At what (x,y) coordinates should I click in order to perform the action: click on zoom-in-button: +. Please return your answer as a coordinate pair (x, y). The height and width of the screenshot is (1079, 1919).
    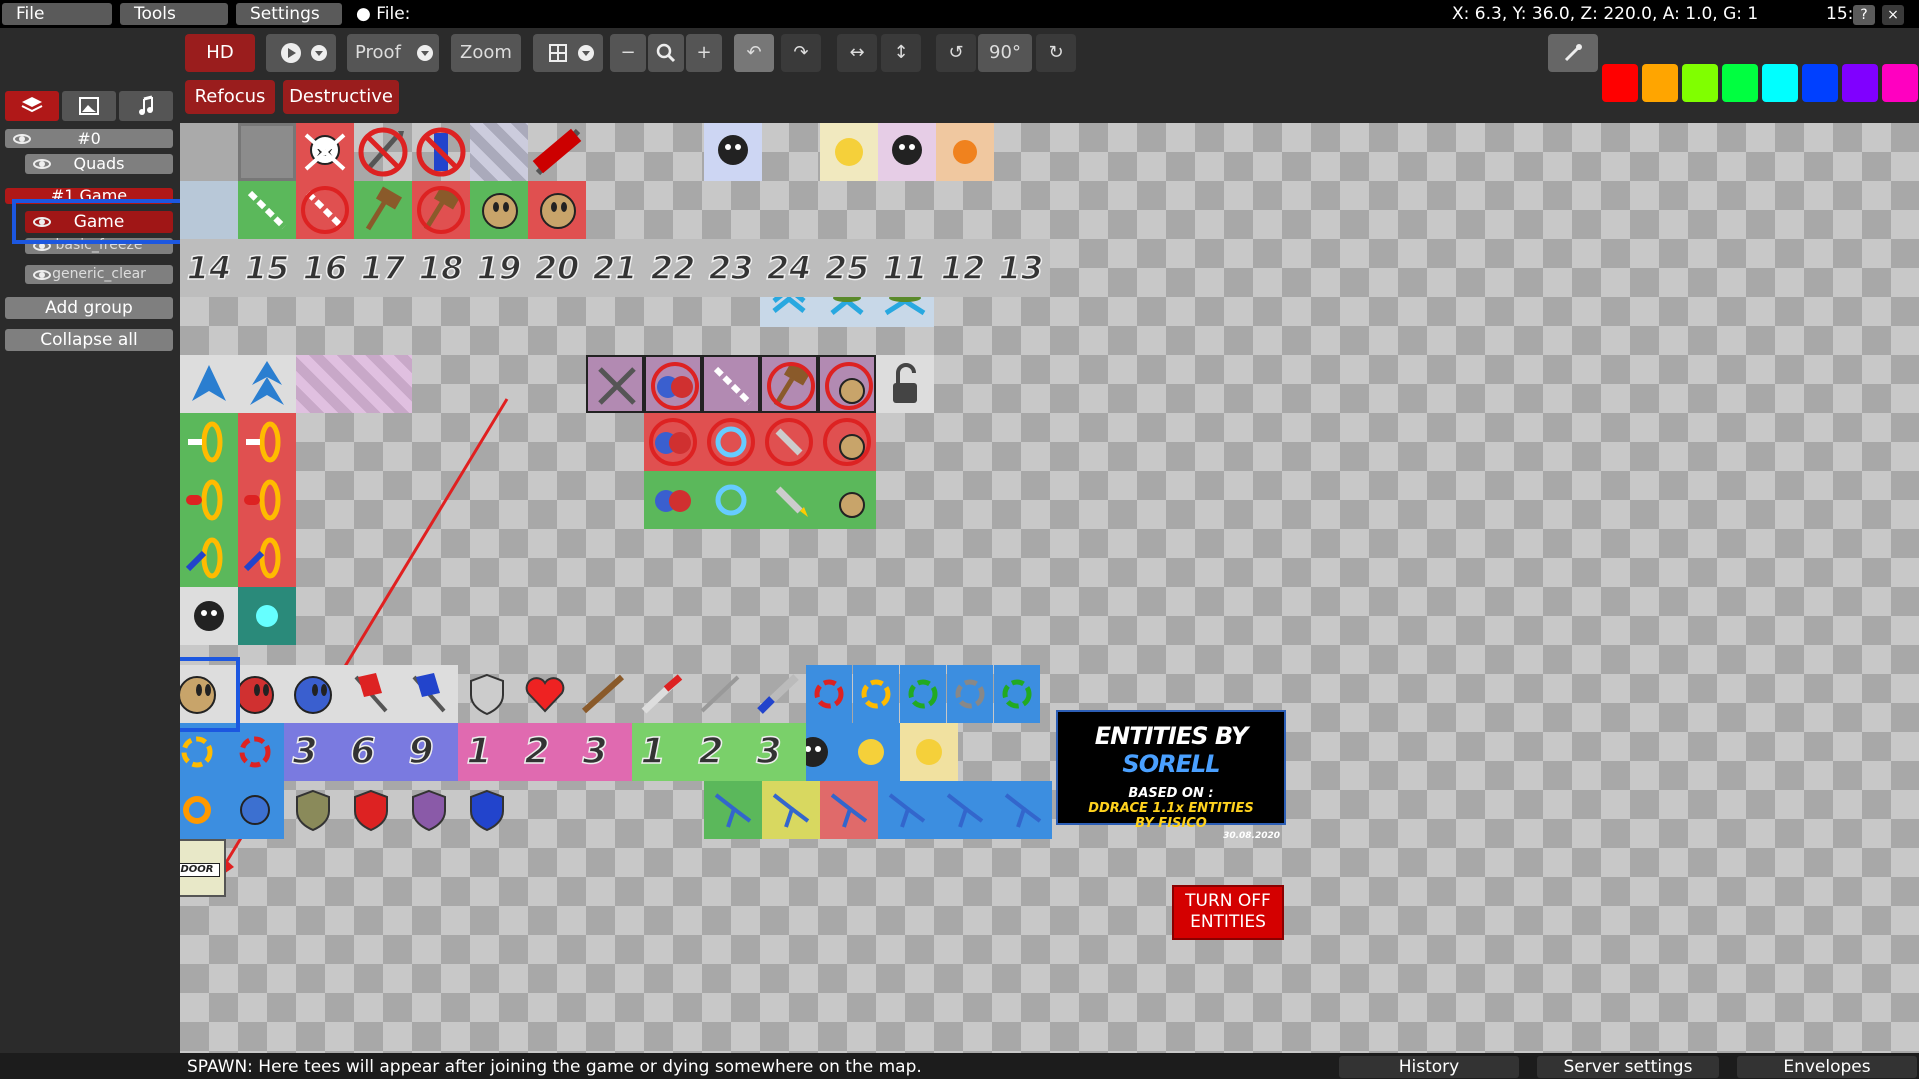
    Looking at the image, I should click on (704, 53).